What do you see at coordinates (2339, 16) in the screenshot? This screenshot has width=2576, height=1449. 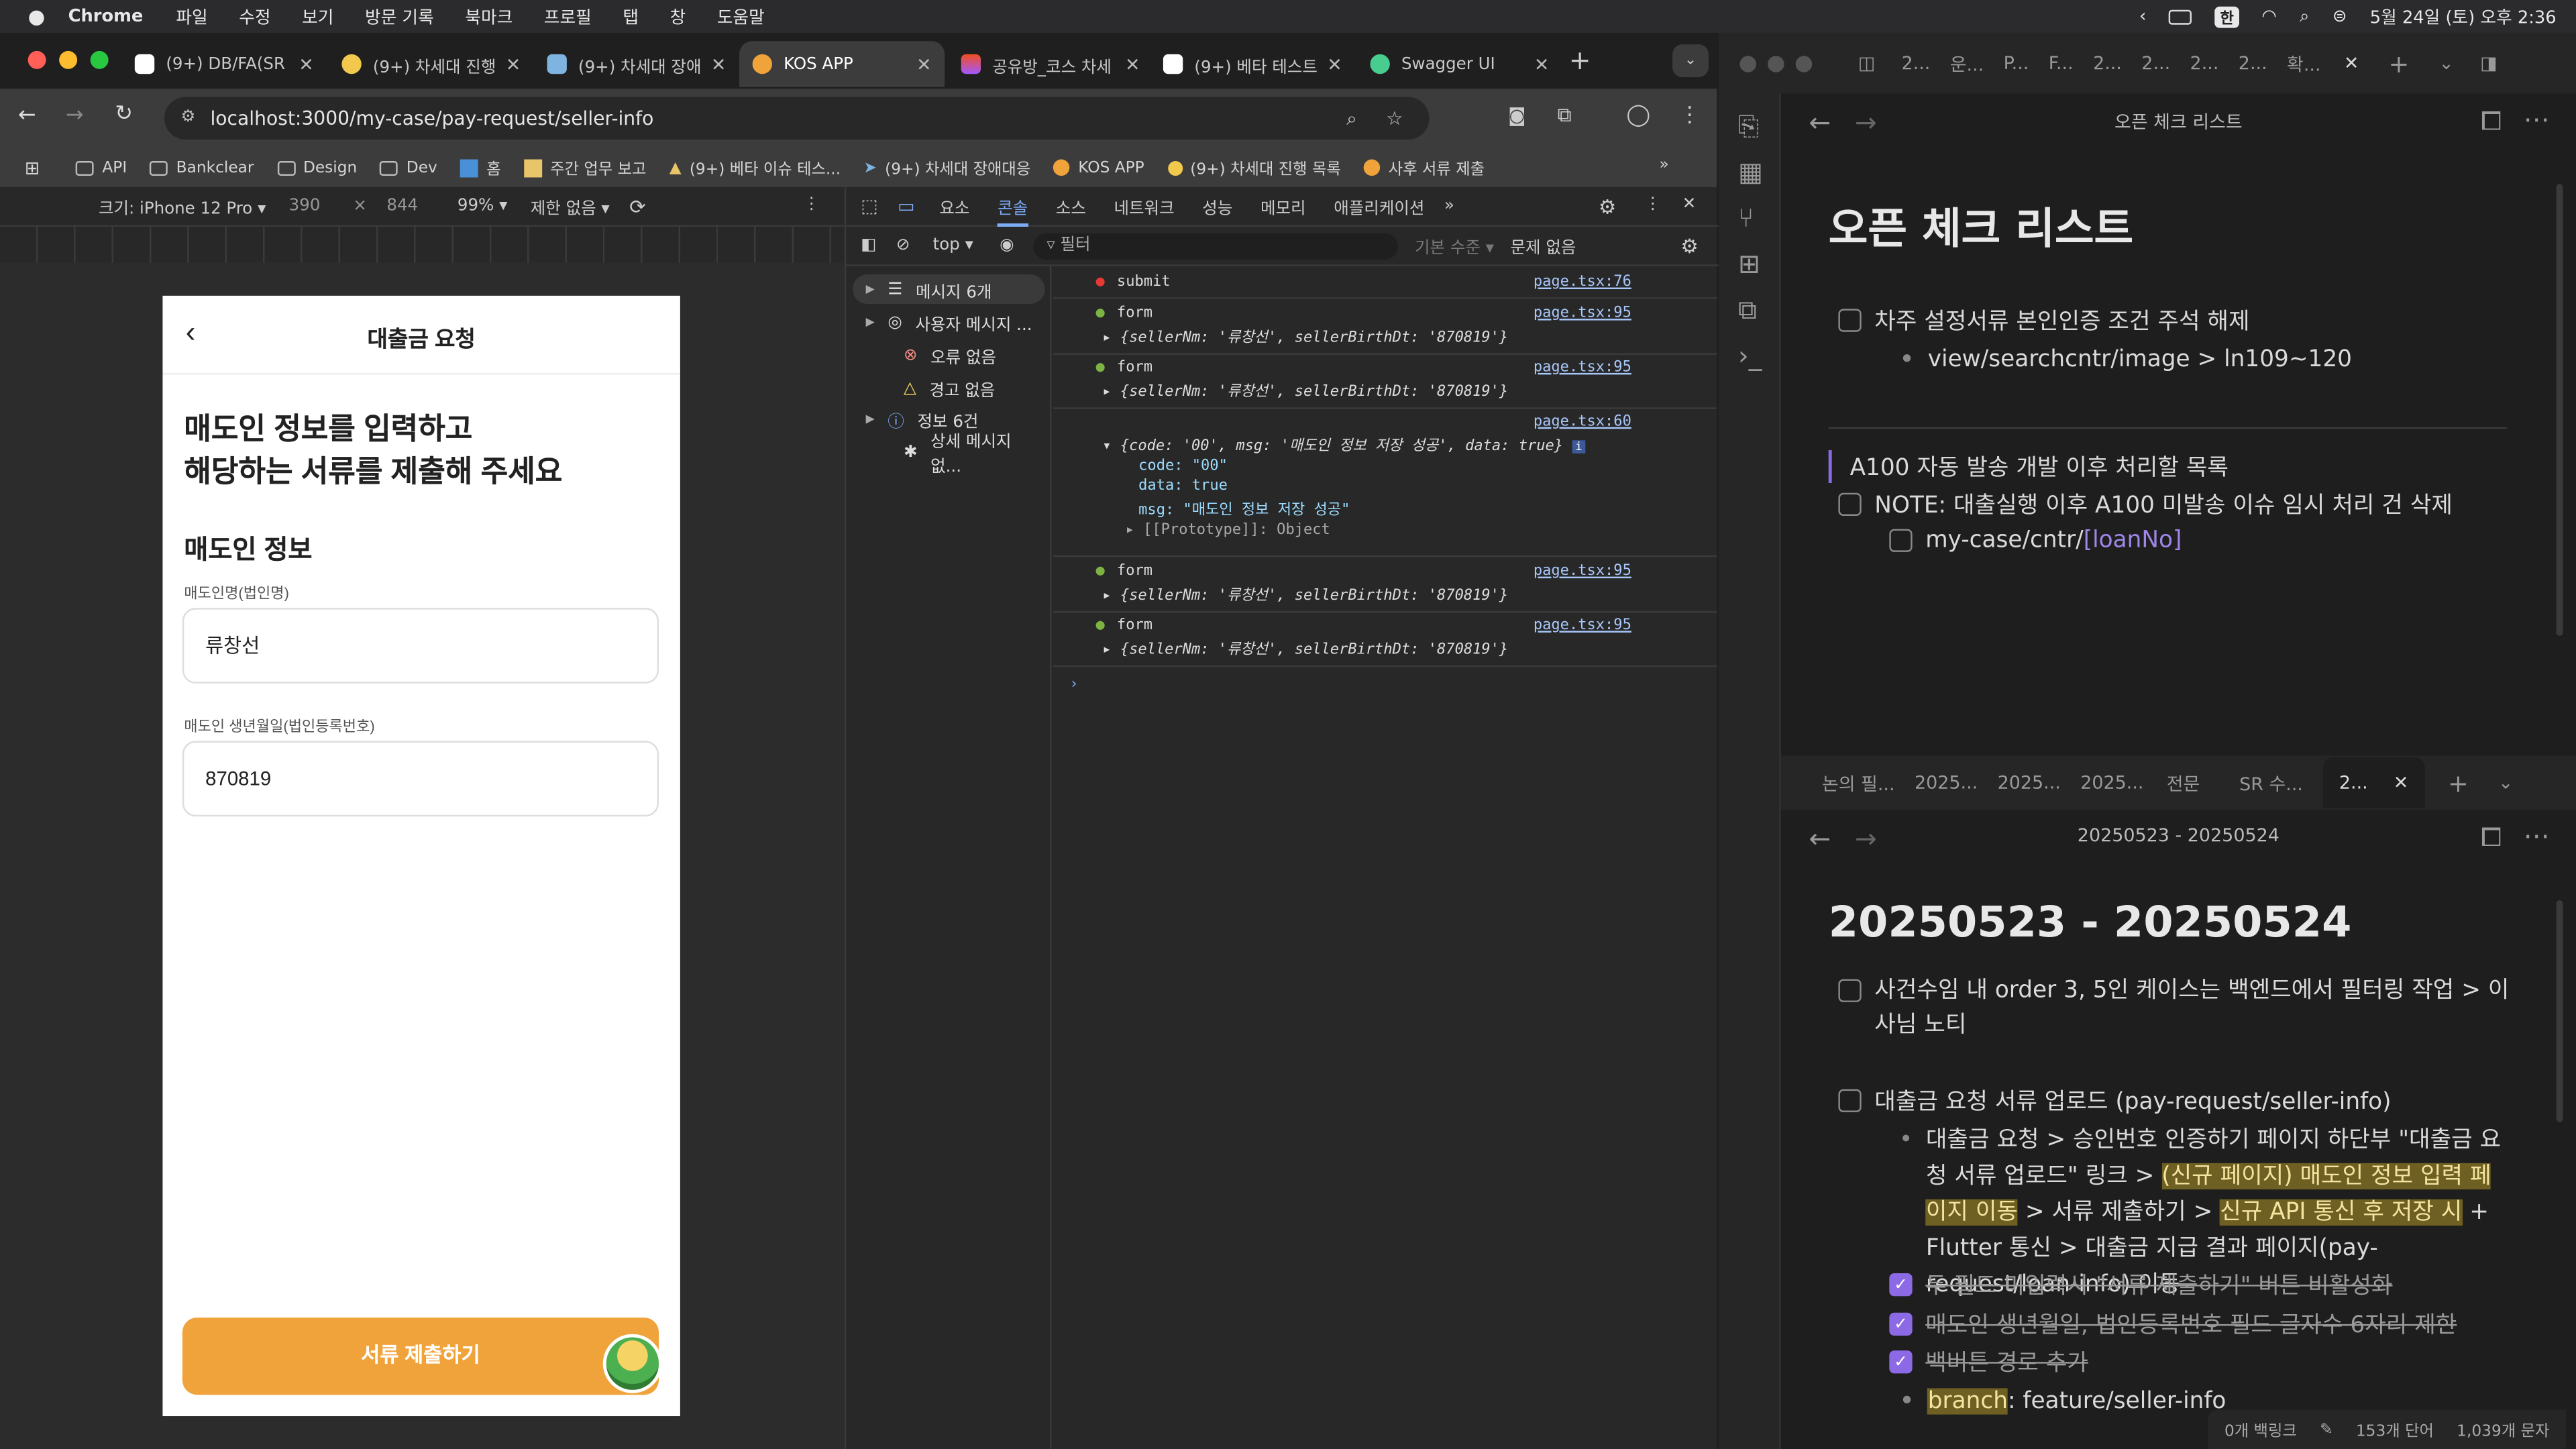 I see `control-center-icon: ⊜` at bounding box center [2339, 16].